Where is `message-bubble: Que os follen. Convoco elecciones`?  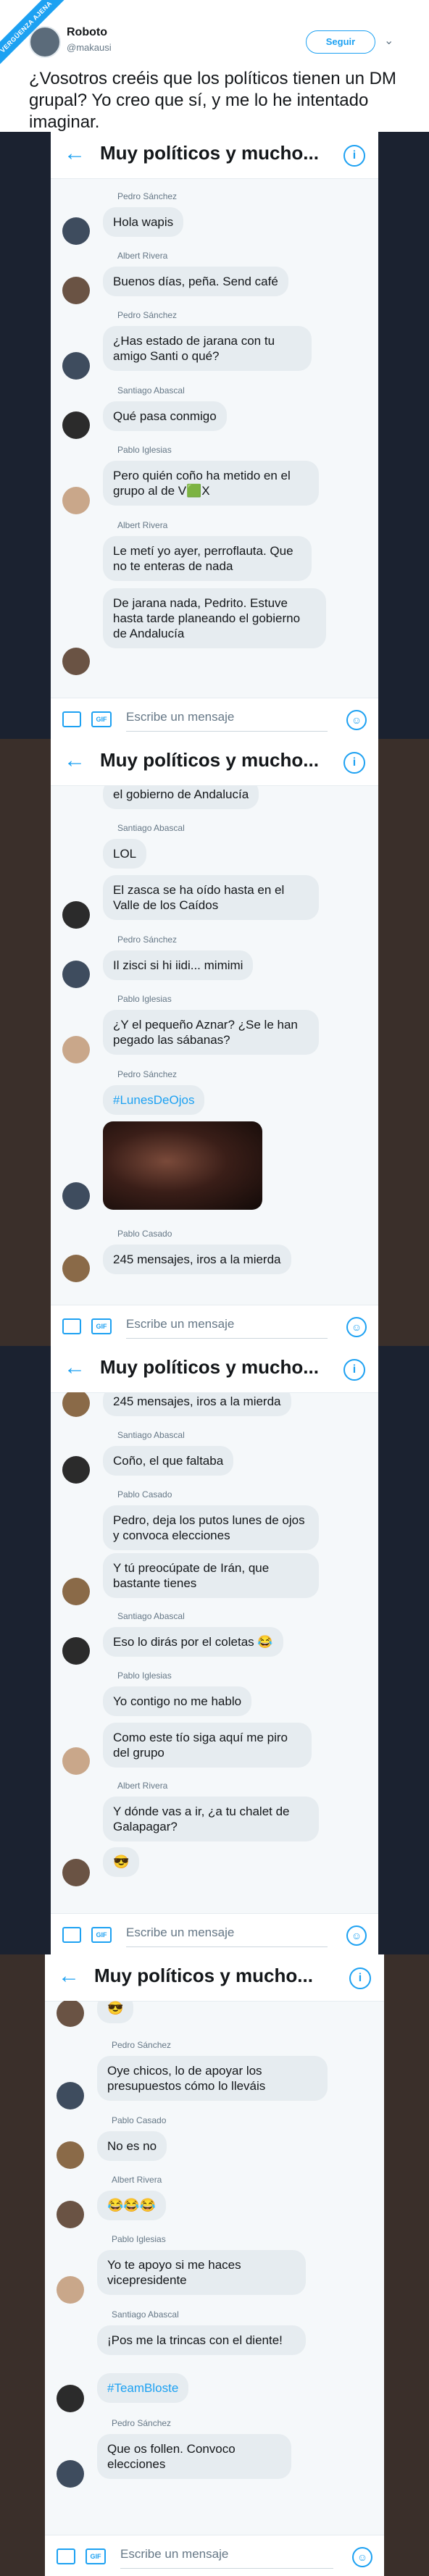
message-bubble: Que os follen. Convoco elecciones is located at coordinates (194, 2456).